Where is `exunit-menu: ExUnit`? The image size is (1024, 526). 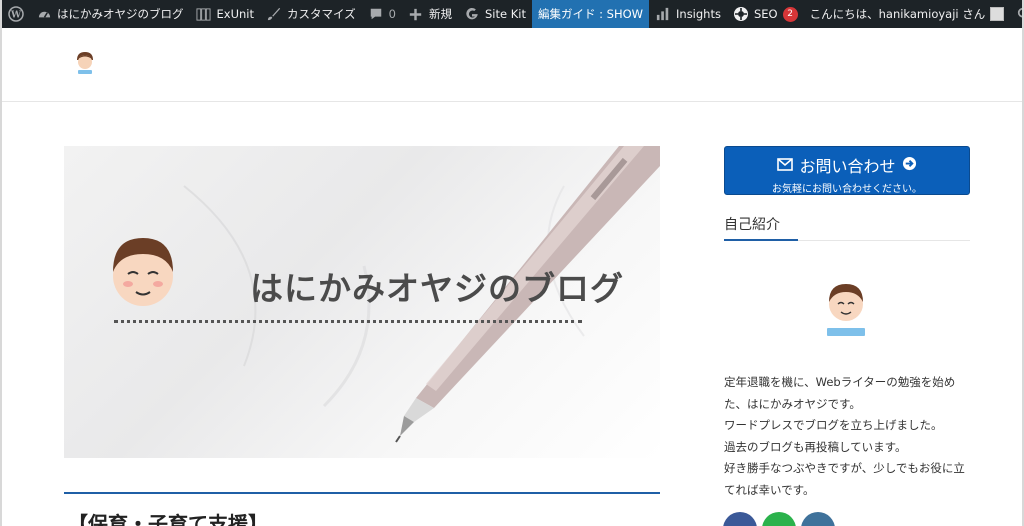
exunit-menu: ExUnit is located at coordinates (225, 14).